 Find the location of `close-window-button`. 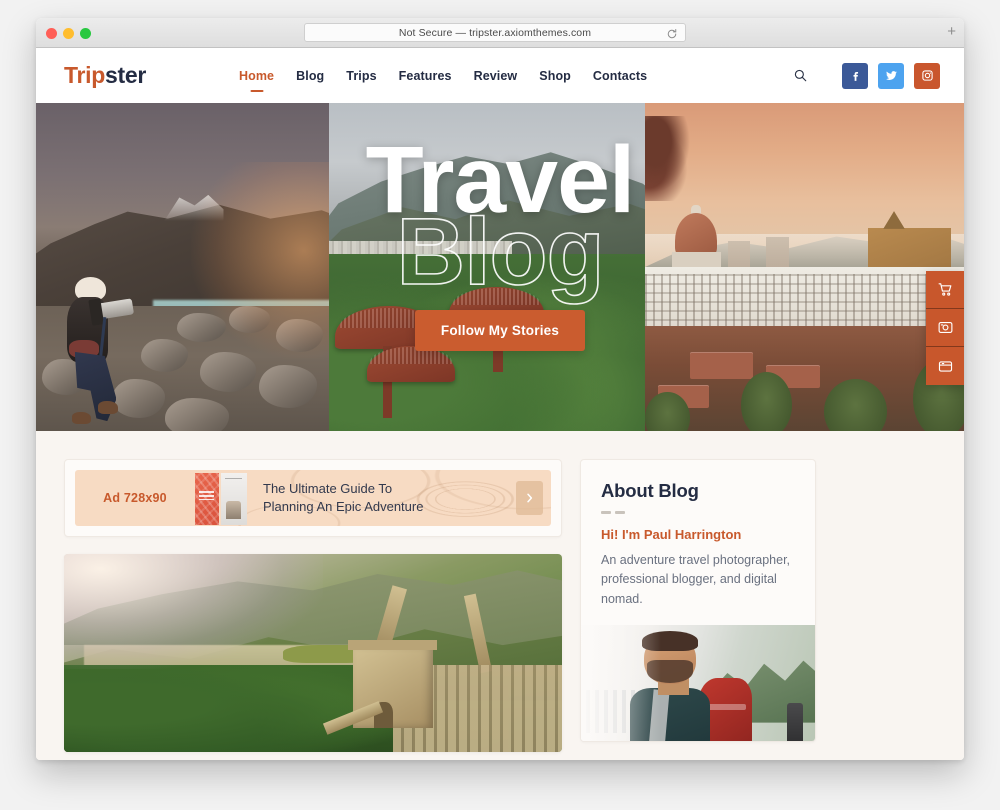

close-window-button is located at coordinates (51, 33).